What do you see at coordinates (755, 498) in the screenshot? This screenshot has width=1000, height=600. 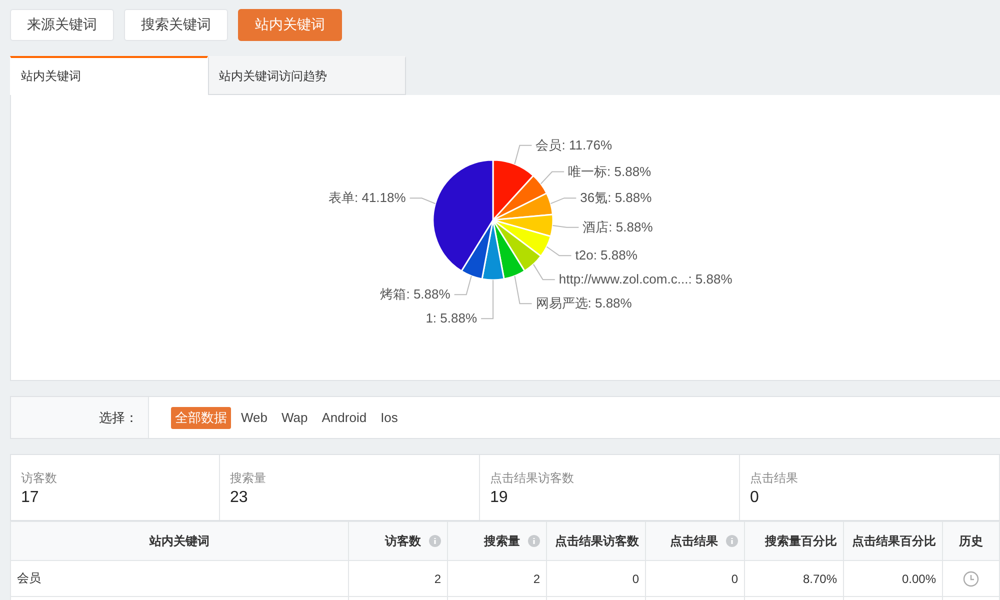 I see `stat-value: 0` at bounding box center [755, 498].